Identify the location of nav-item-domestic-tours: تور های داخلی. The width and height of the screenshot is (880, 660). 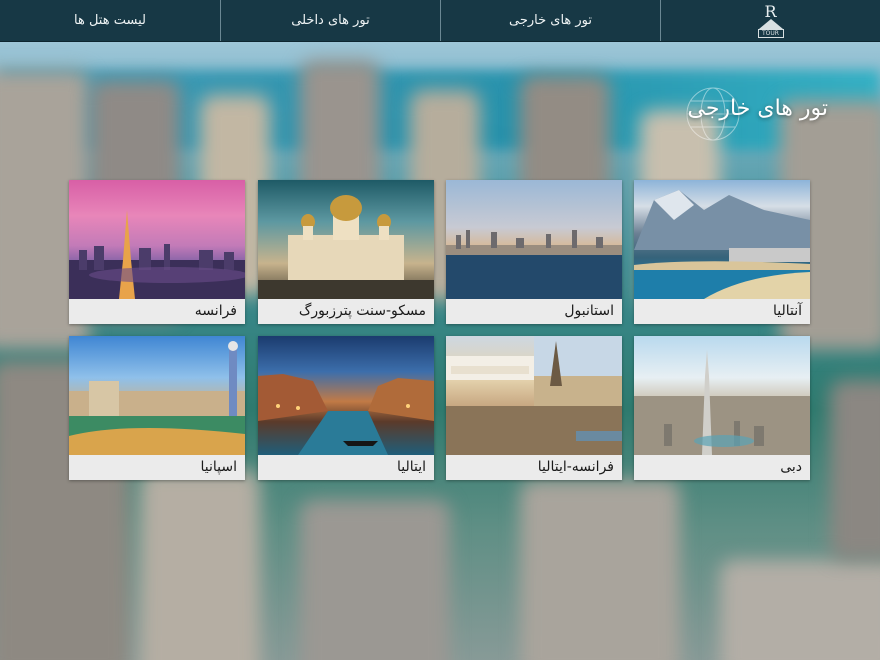
(330, 20).